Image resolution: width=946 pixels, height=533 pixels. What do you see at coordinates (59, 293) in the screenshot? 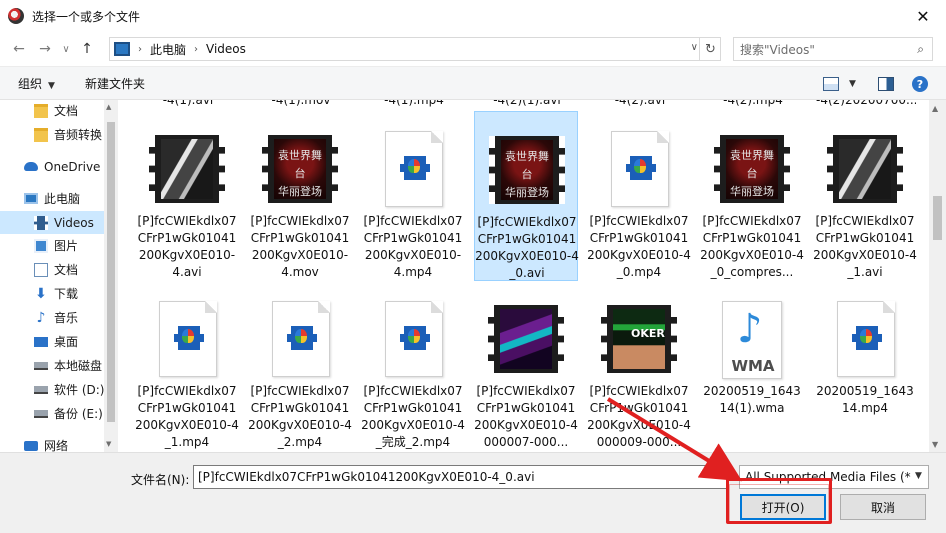
I see `sidebar-item-7: ⬇ 下载` at bounding box center [59, 293].